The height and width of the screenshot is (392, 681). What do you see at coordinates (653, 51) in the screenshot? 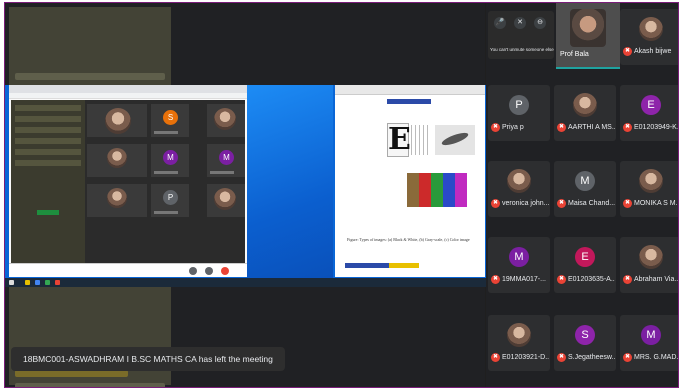
I see `participant-name: Akash bijwe` at bounding box center [653, 51].